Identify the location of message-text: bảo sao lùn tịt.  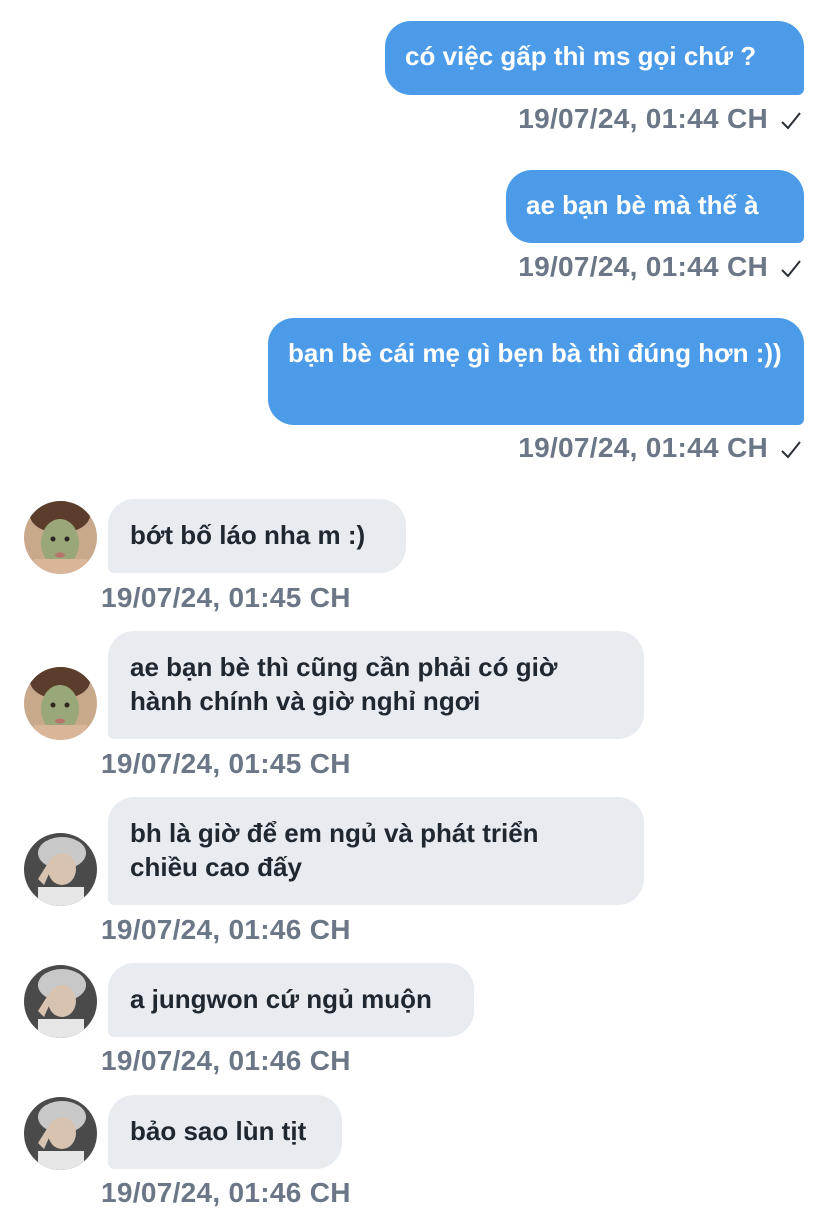
(218, 1131).